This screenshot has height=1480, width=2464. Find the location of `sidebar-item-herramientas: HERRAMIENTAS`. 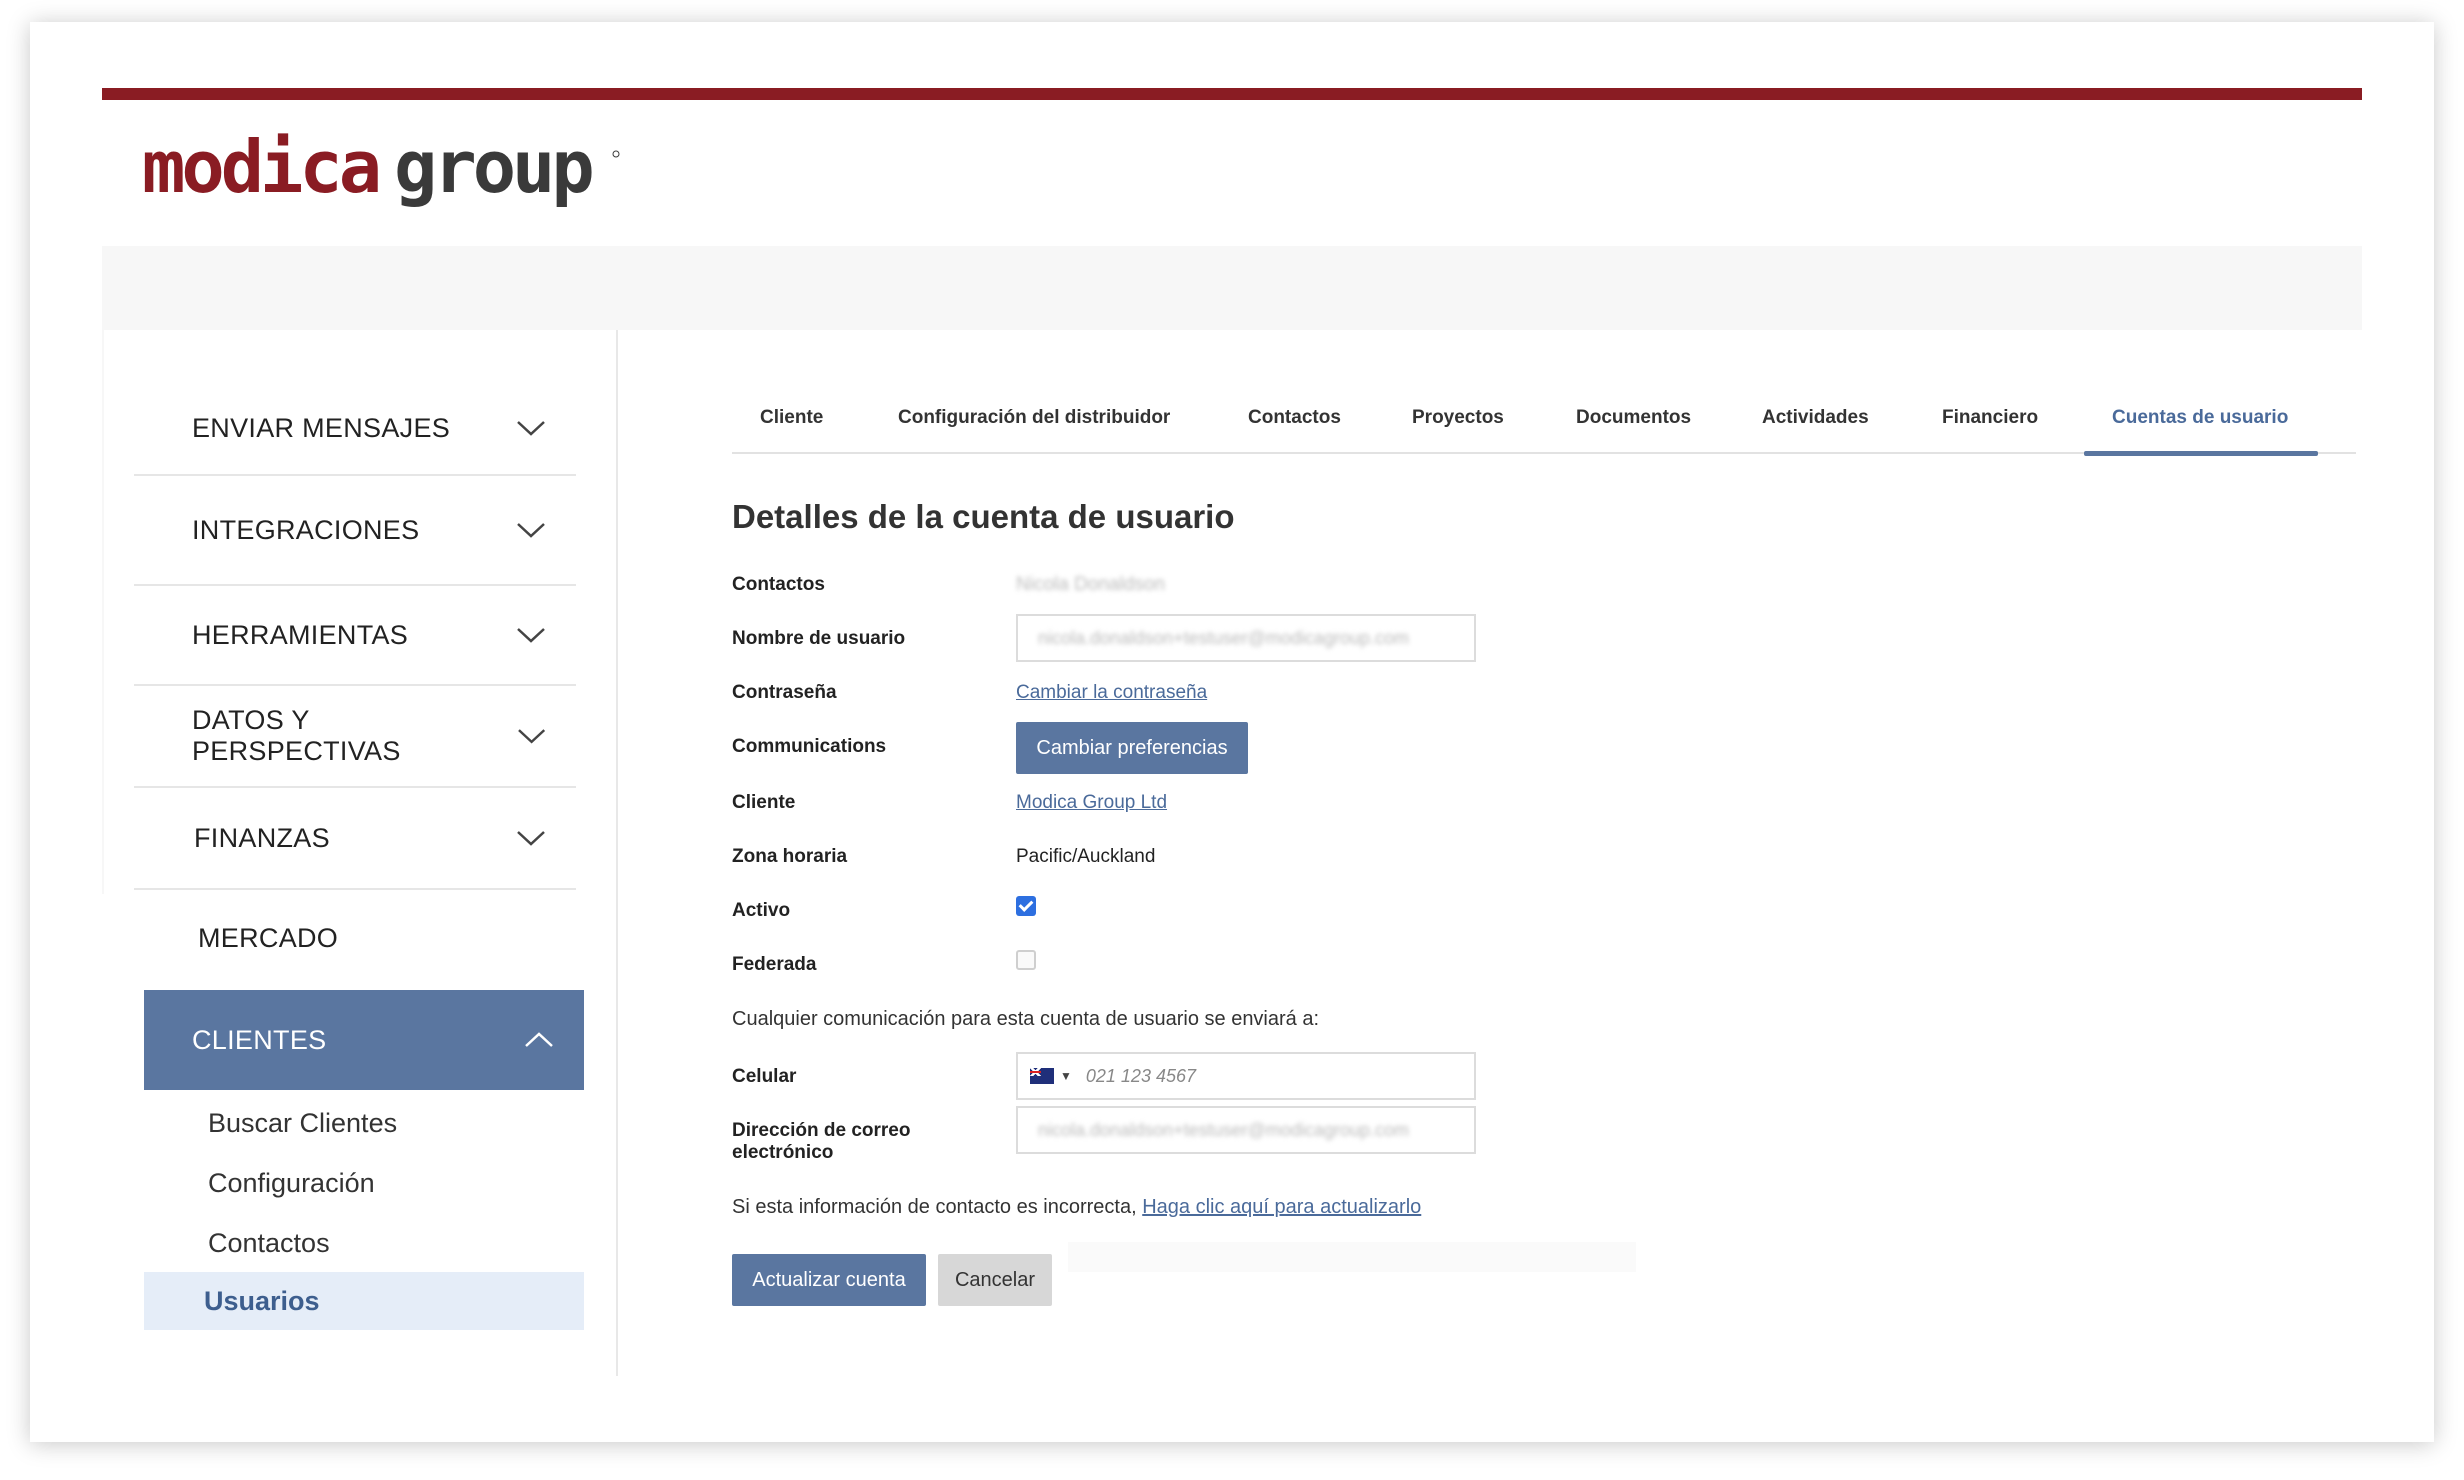

sidebar-item-herramientas: HERRAMIENTAS is located at coordinates (355, 636).